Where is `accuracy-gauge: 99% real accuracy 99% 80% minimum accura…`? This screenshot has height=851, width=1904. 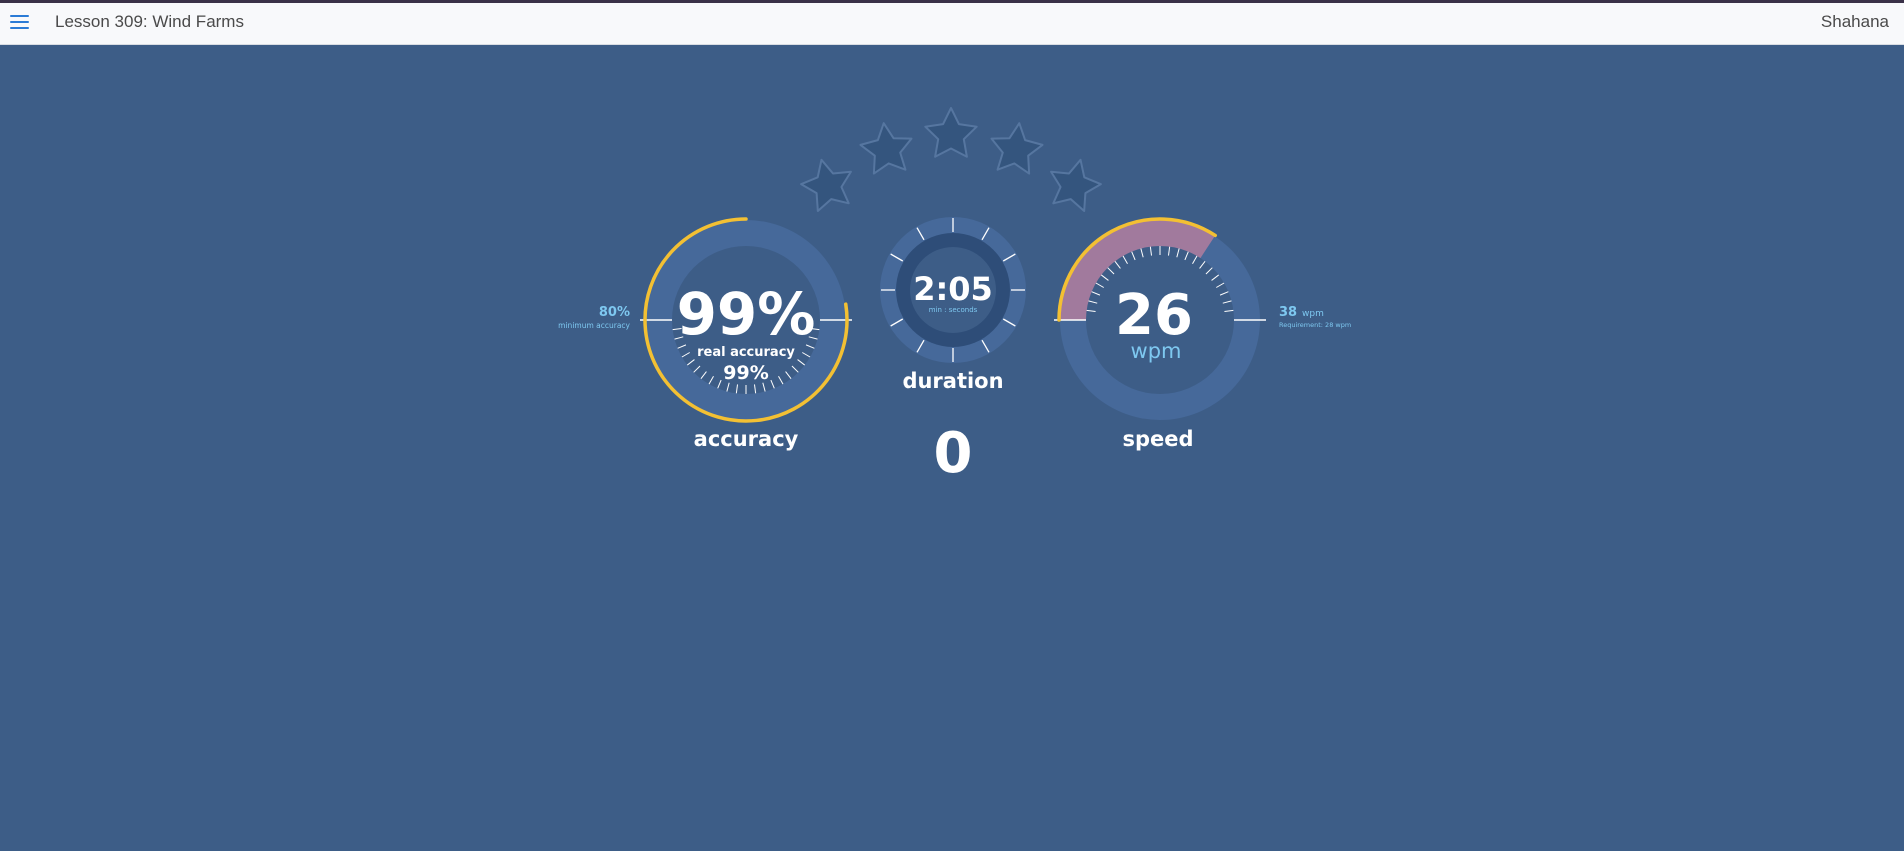
accuracy-gauge: 99% real accuracy 99% 80% minimum accura… is located at coordinates (705, 334).